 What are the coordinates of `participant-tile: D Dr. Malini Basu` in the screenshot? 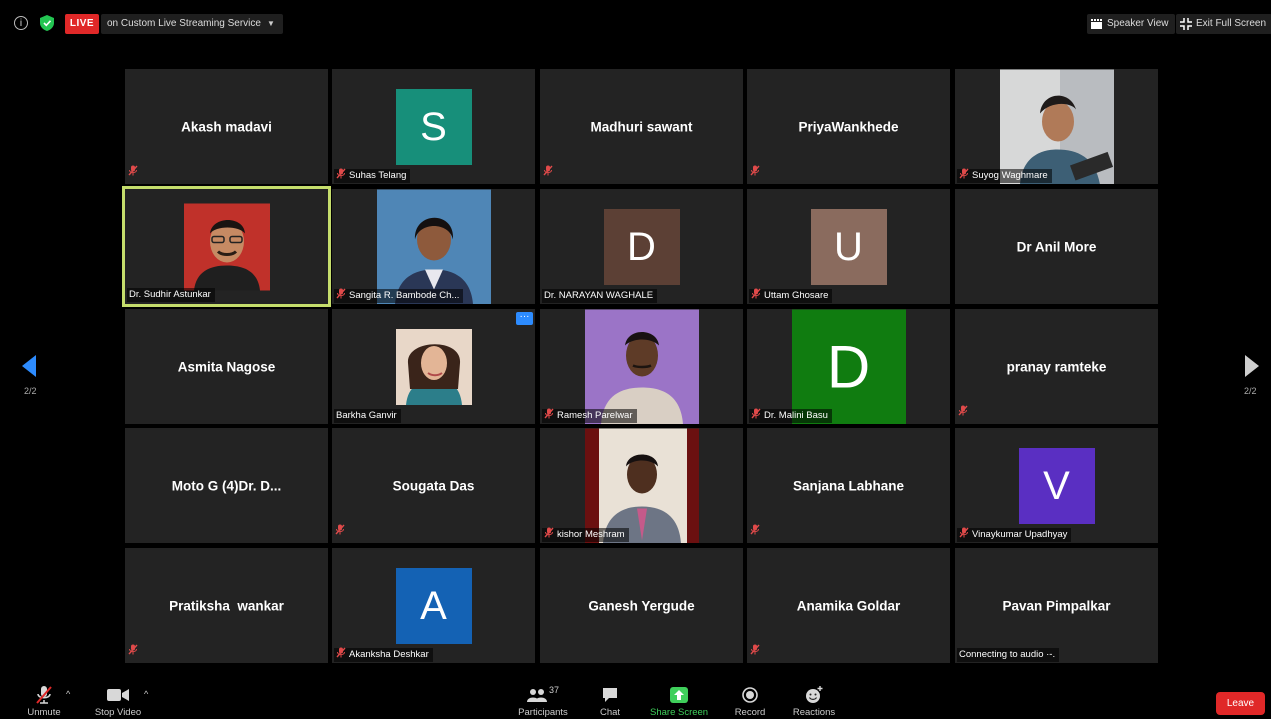 It's located at (848, 366).